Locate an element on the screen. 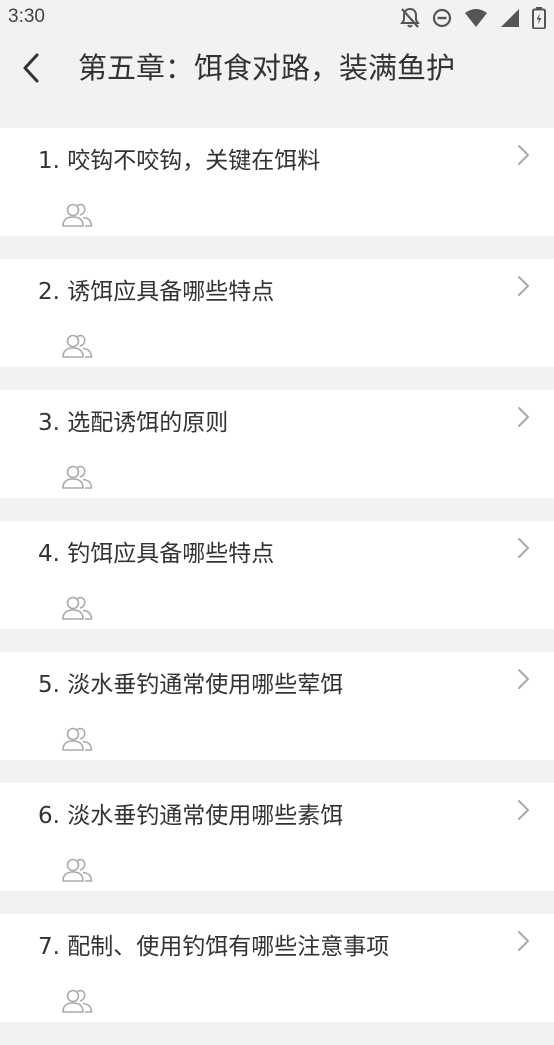 The width and height of the screenshot is (554, 1045). status-bar: 3:30 is located at coordinates (277, 19).